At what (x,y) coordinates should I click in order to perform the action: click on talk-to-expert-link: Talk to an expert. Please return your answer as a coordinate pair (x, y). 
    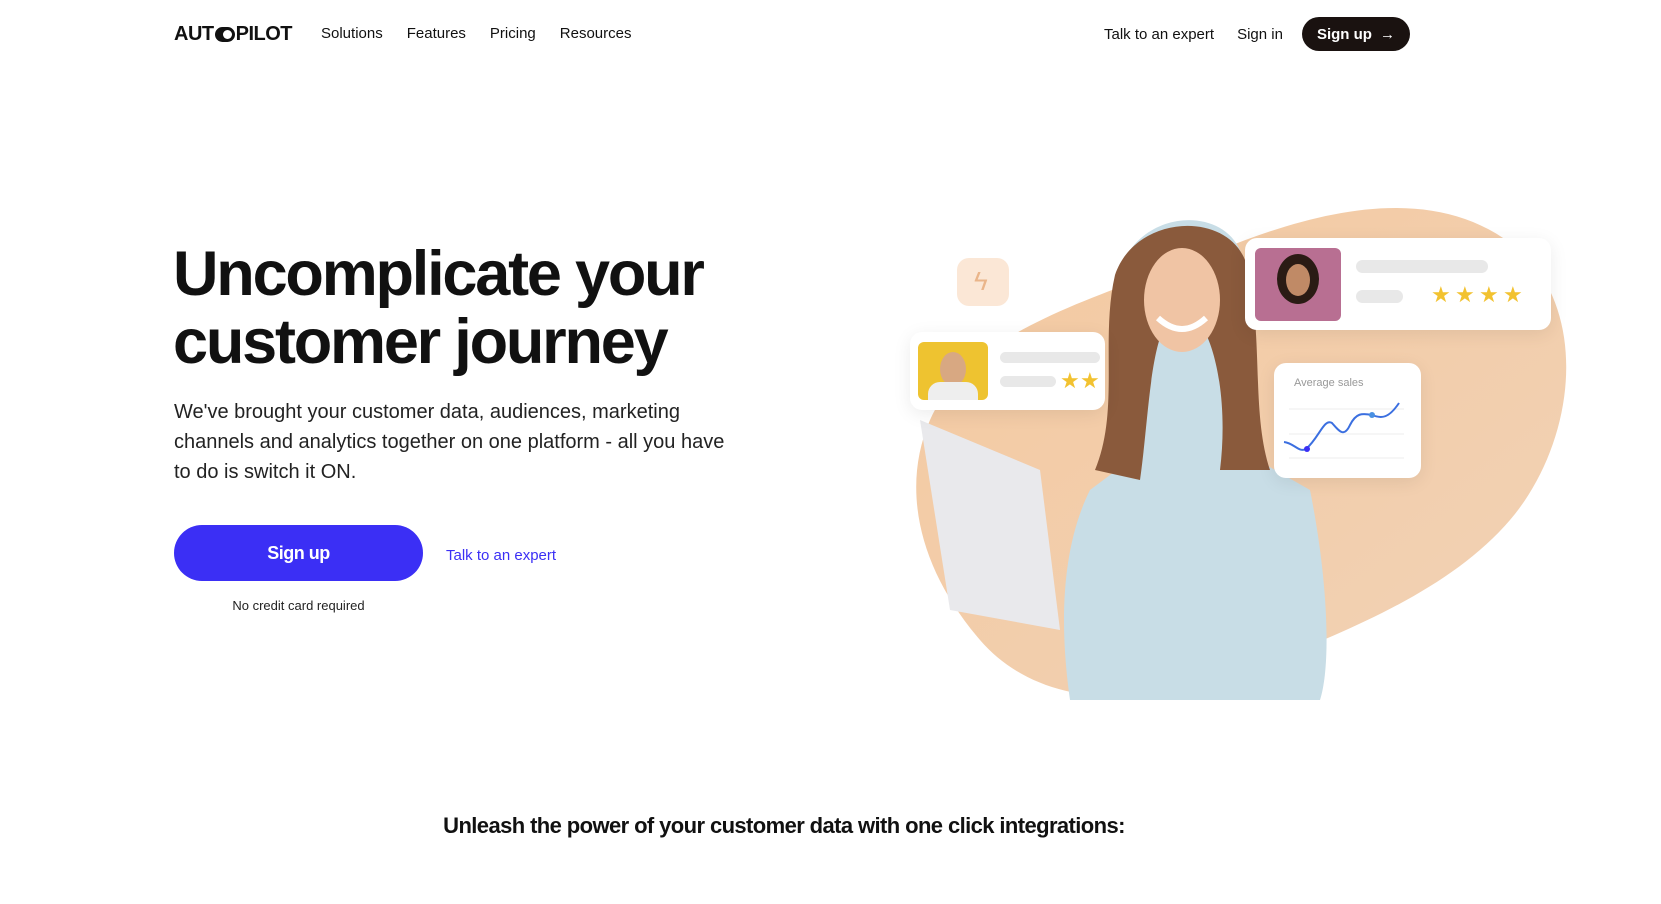
    Looking at the image, I should click on (1159, 34).